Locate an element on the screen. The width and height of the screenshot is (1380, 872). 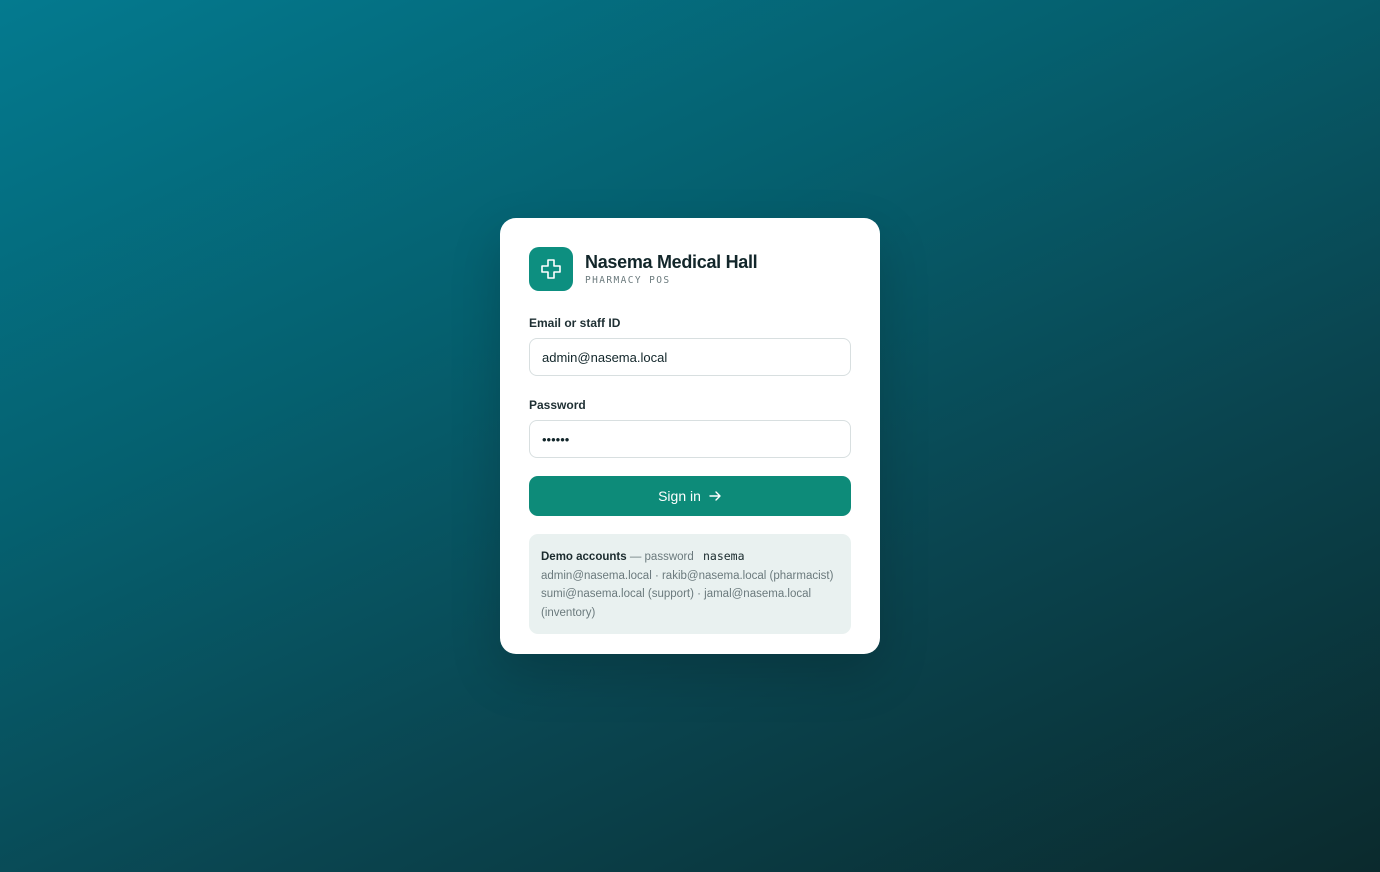
medical-cross-icon is located at coordinates (551, 269).